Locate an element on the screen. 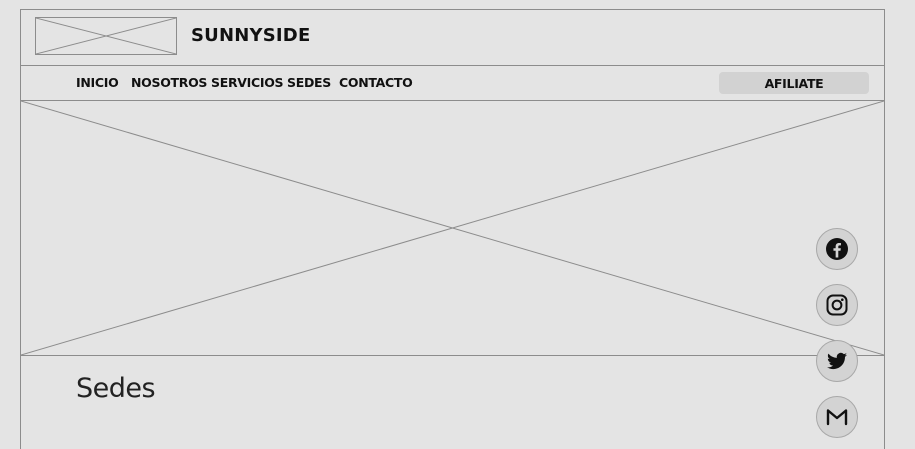  header-divider is located at coordinates (452, 65).